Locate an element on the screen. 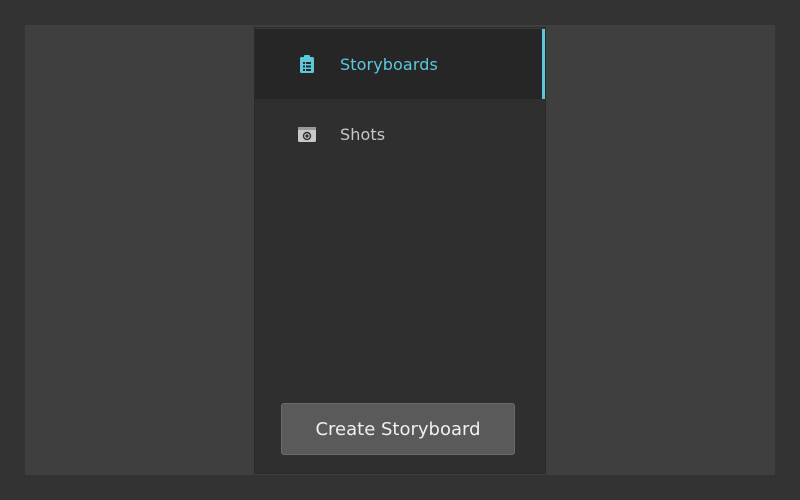 The height and width of the screenshot is (500, 800). clipboard-icon is located at coordinates (307, 64).